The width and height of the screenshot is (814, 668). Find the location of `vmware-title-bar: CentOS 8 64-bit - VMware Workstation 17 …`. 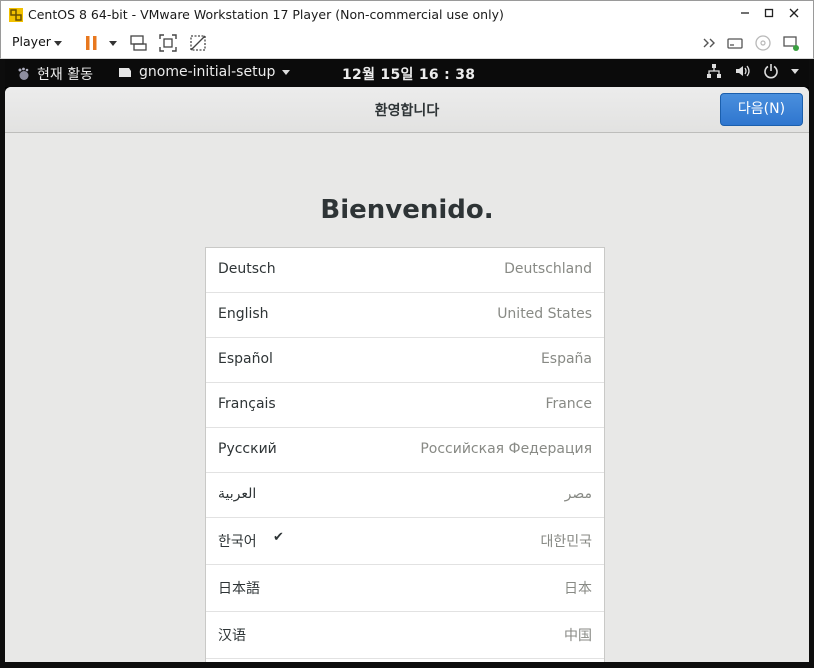

vmware-title-bar: CentOS 8 64-bit - VMware Workstation 17 … is located at coordinates (407, 14).